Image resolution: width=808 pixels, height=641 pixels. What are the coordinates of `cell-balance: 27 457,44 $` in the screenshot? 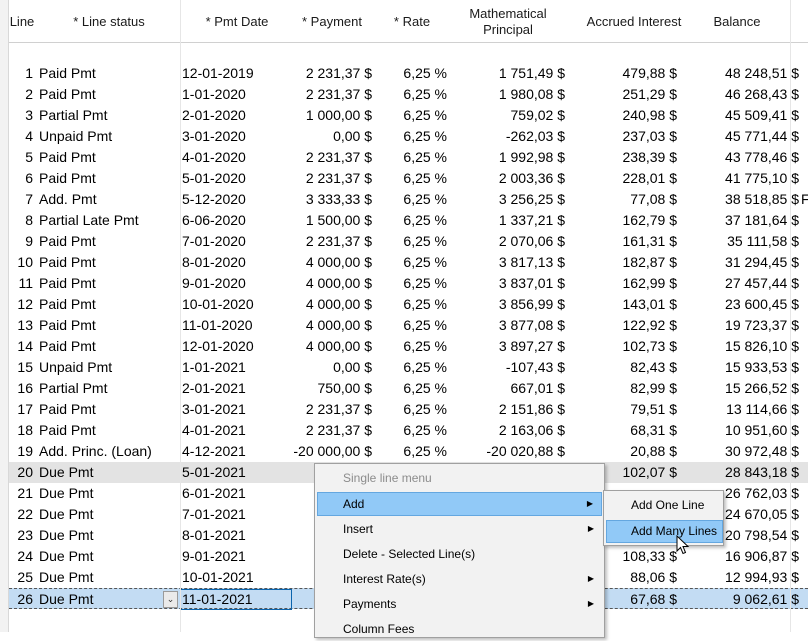 It's located at (745, 283).